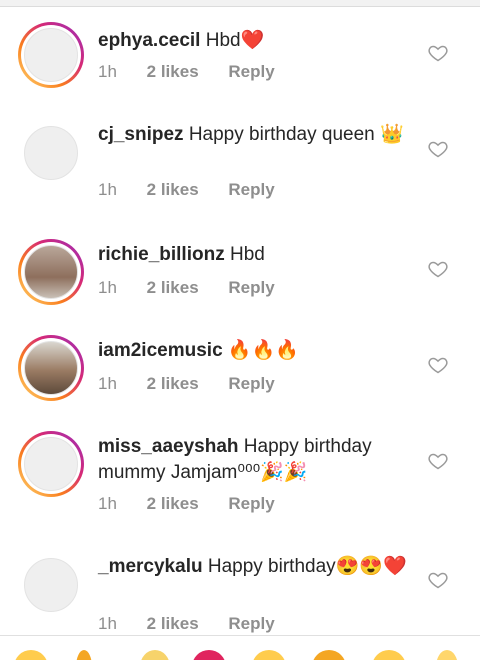  What do you see at coordinates (240, 647) in the screenshot?
I see `quick-emoji-bar` at bounding box center [240, 647].